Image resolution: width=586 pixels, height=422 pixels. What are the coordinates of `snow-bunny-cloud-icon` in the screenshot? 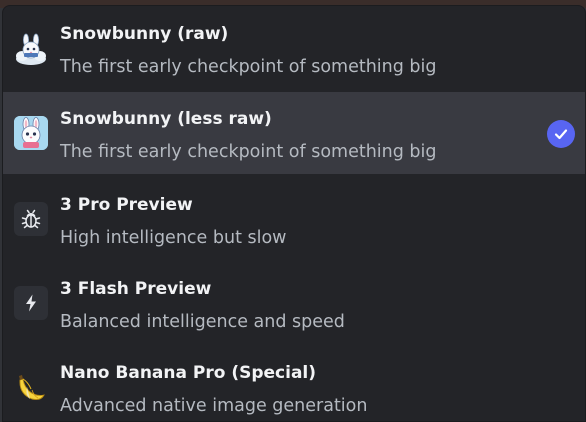 It's located at (31, 50).